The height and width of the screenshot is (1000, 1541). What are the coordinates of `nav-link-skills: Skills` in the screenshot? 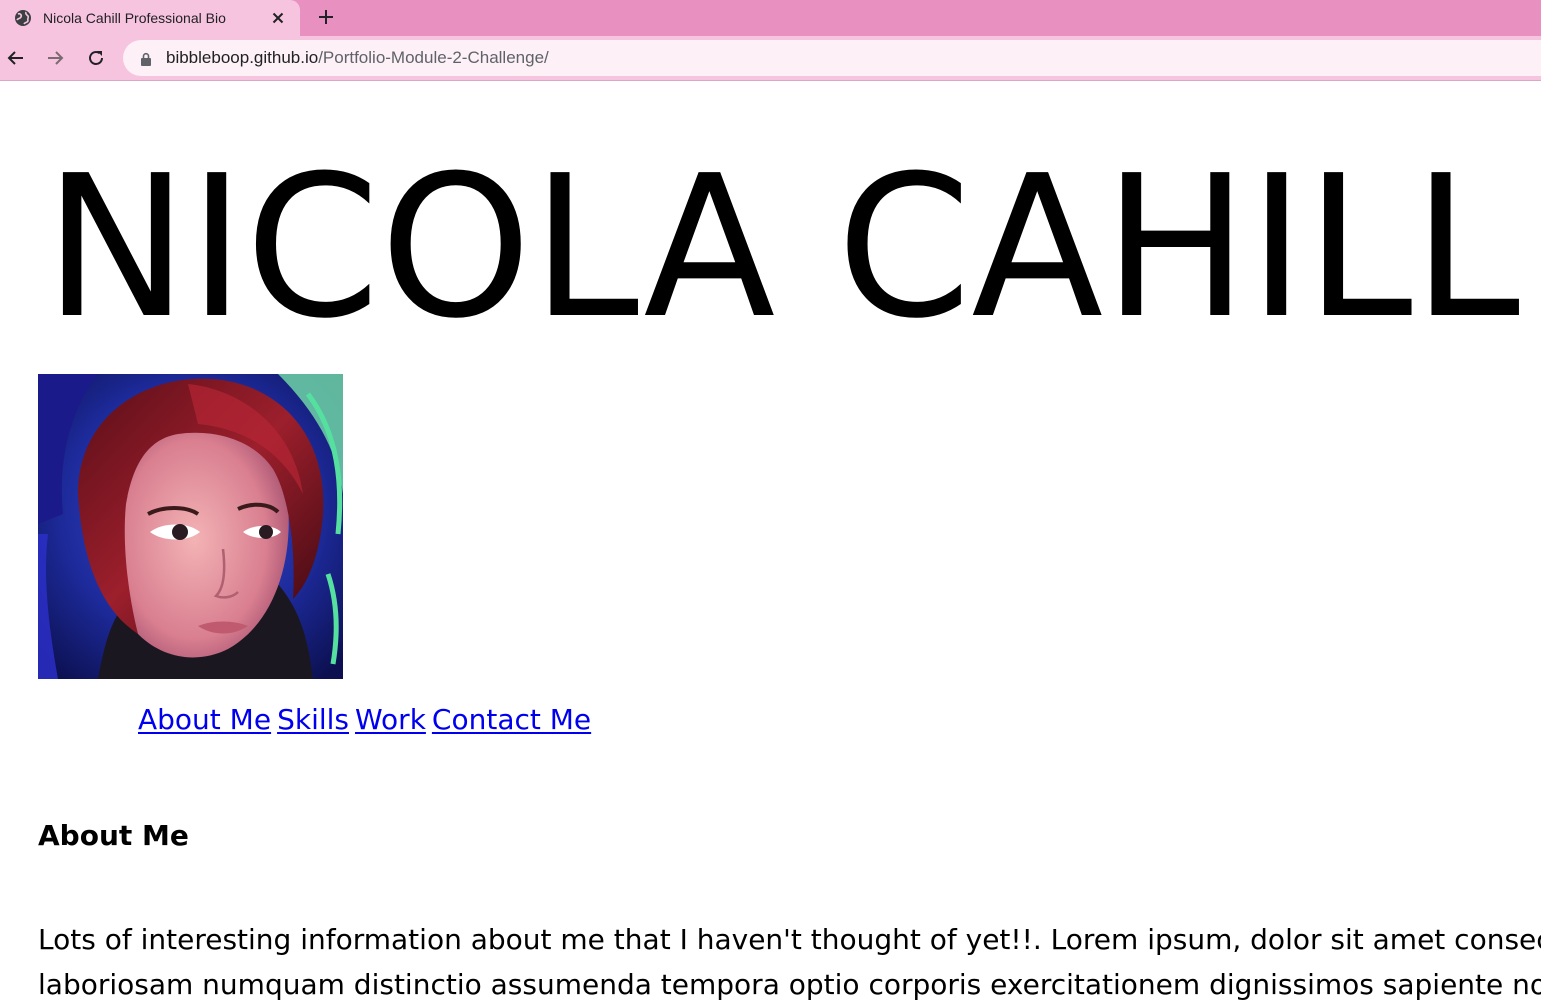 It's located at (313, 719).